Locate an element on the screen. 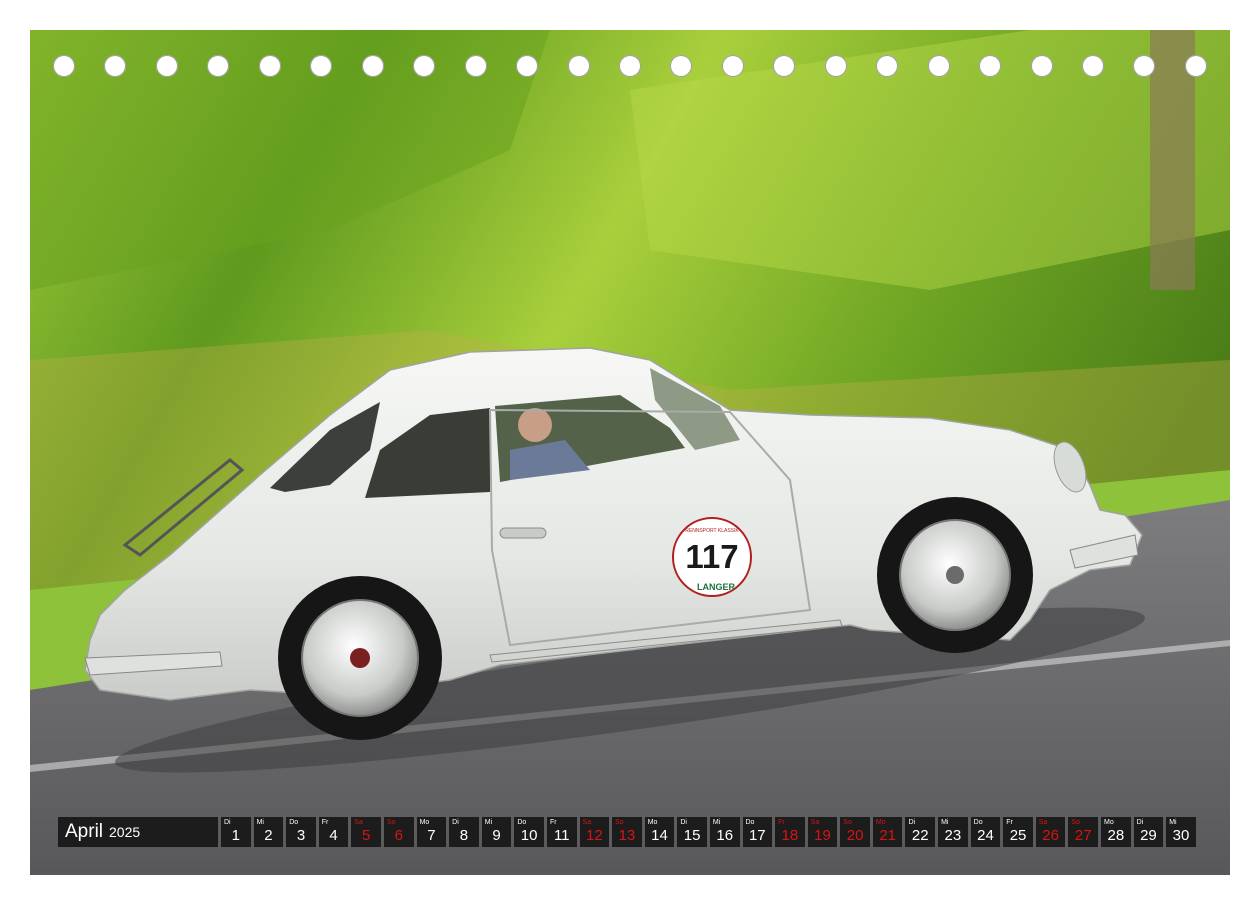 This screenshot has width=1260, height=905. day-number: 29 is located at coordinates (1148, 835).